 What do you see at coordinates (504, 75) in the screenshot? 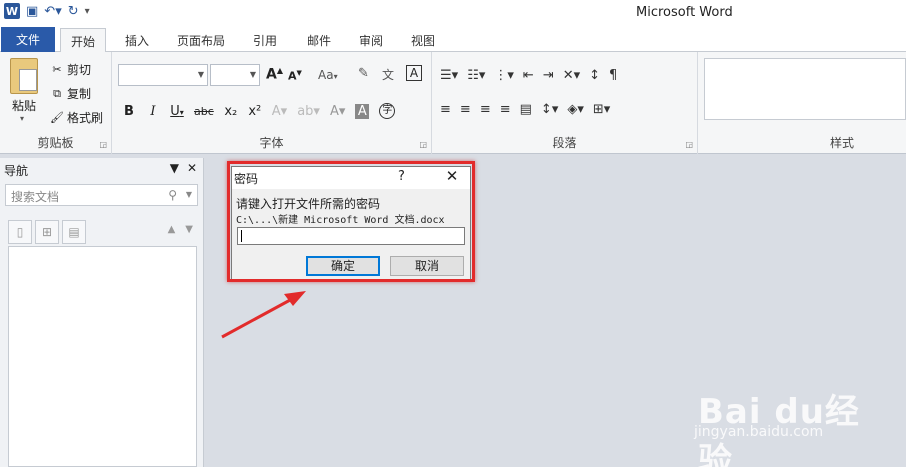
I see `multilevel-list-icon: ⋮▾` at bounding box center [504, 75].